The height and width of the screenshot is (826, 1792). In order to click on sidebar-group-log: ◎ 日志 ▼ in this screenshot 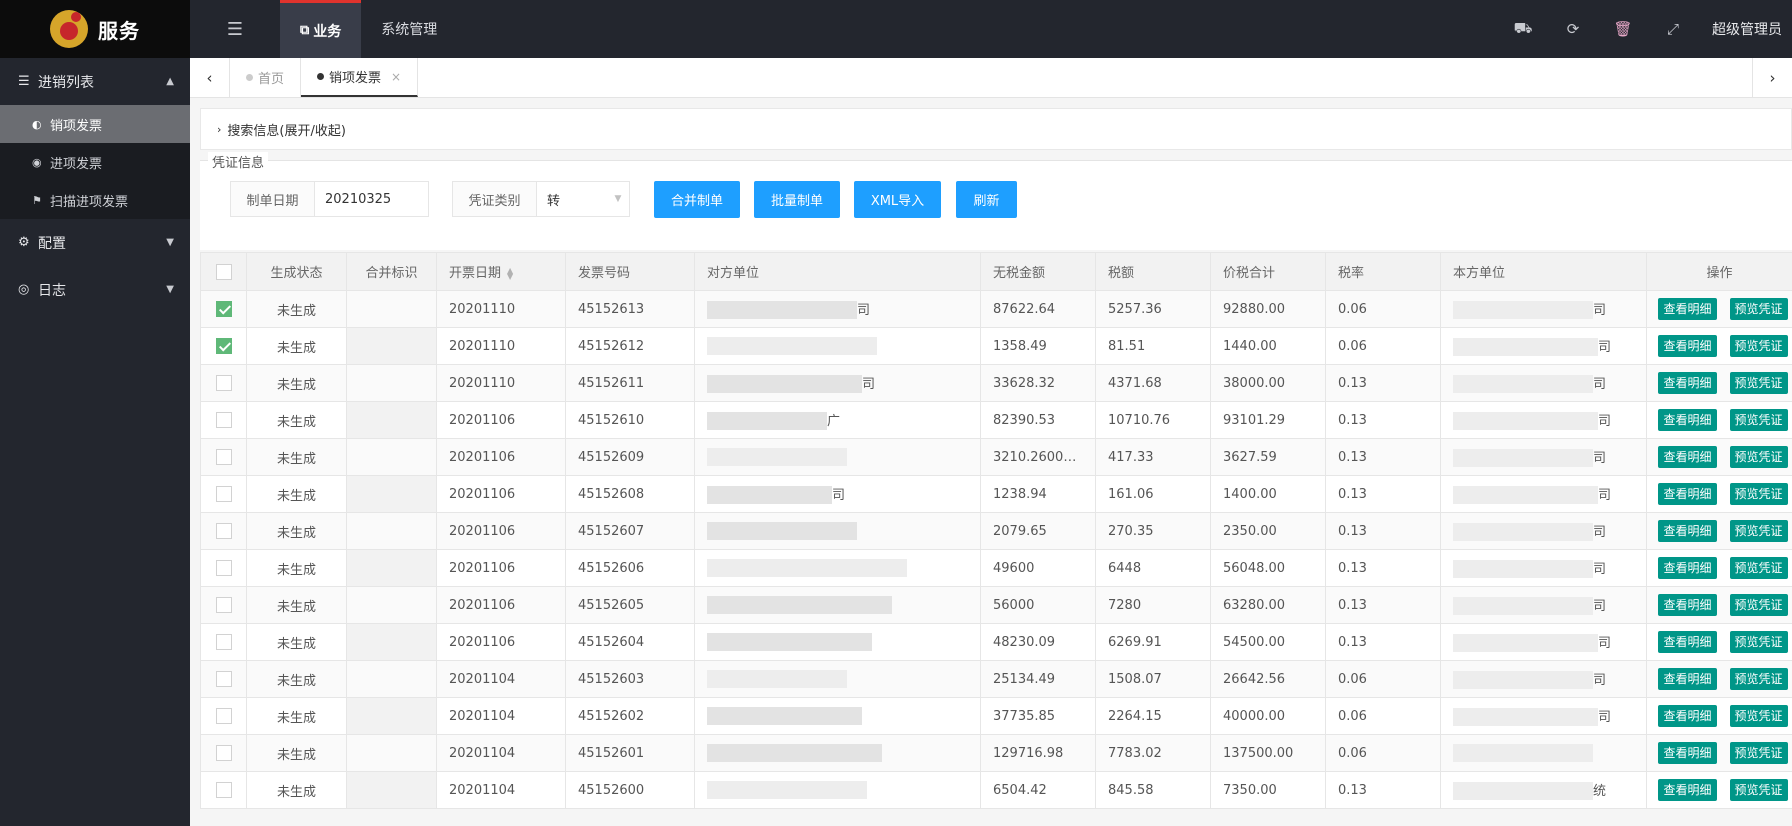, I will do `click(95, 289)`.